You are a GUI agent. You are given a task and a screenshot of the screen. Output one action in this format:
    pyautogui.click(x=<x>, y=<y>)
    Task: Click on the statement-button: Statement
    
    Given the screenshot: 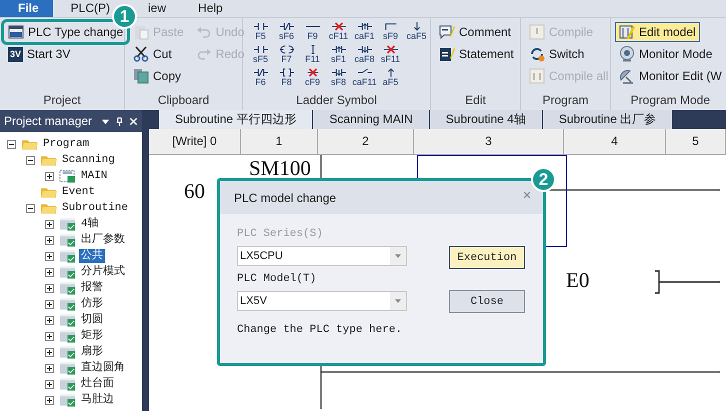 What is the action you would take?
    pyautogui.click(x=475, y=54)
    